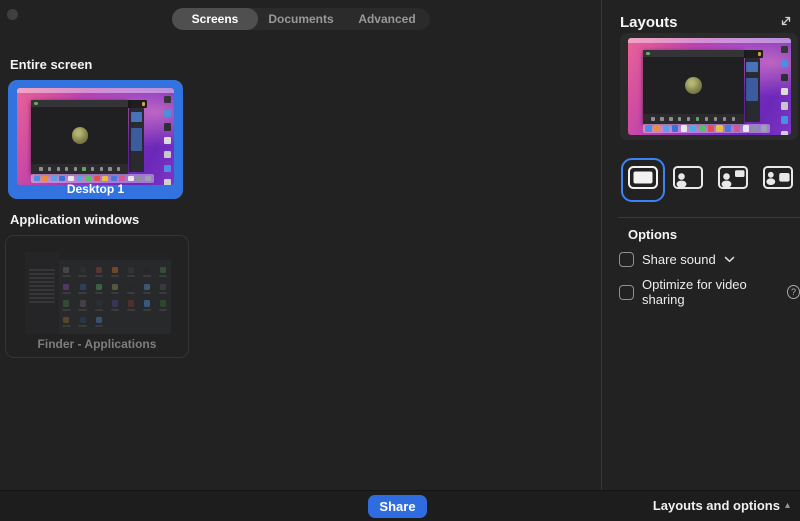 The height and width of the screenshot is (521, 800). Describe the element at coordinates (387, 19) in the screenshot. I see `tab-advanced: Advanced` at that location.